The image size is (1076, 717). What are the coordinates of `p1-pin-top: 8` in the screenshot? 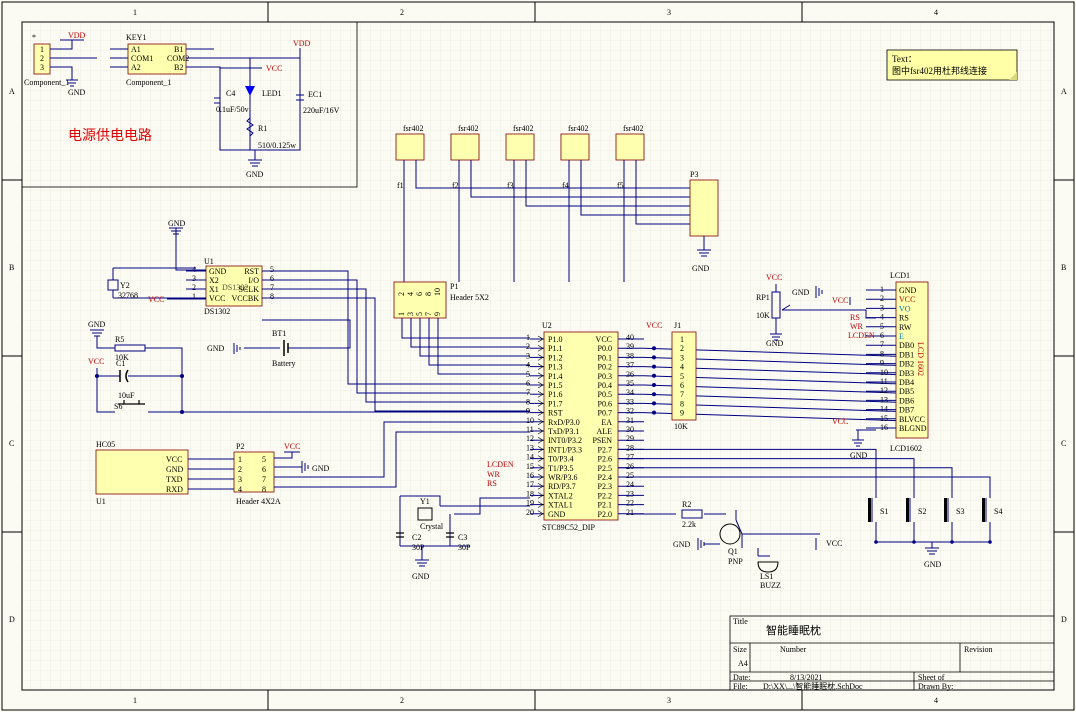 It's located at (428, 294).